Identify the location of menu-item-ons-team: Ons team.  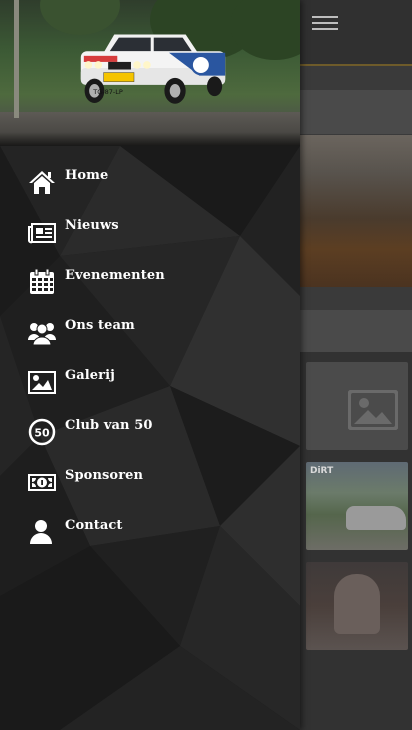
(150, 329).